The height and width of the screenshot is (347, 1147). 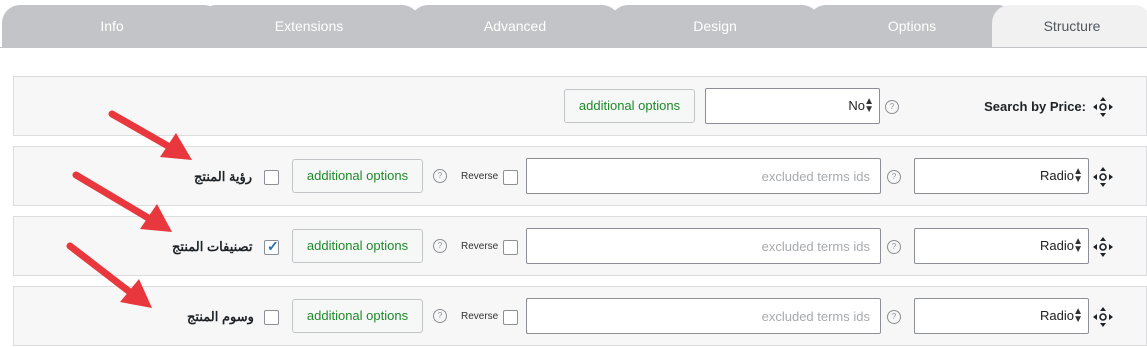 I want to click on tab-info: Info, so click(x=112, y=26).